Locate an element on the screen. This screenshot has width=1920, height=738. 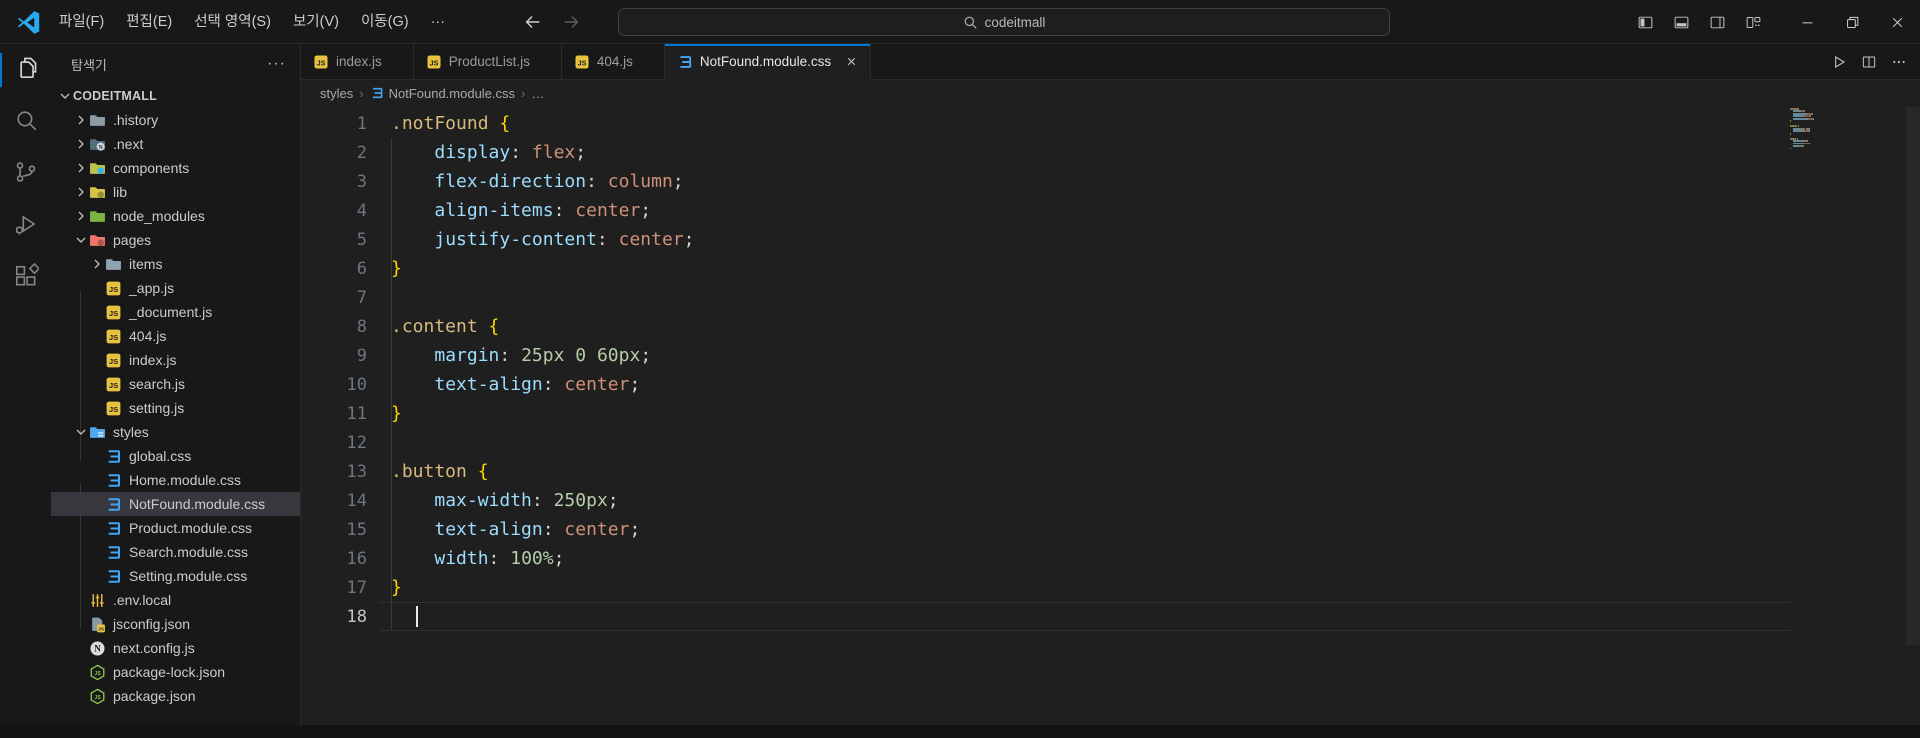
tree-item: Product.module.css is located at coordinates (175, 528).